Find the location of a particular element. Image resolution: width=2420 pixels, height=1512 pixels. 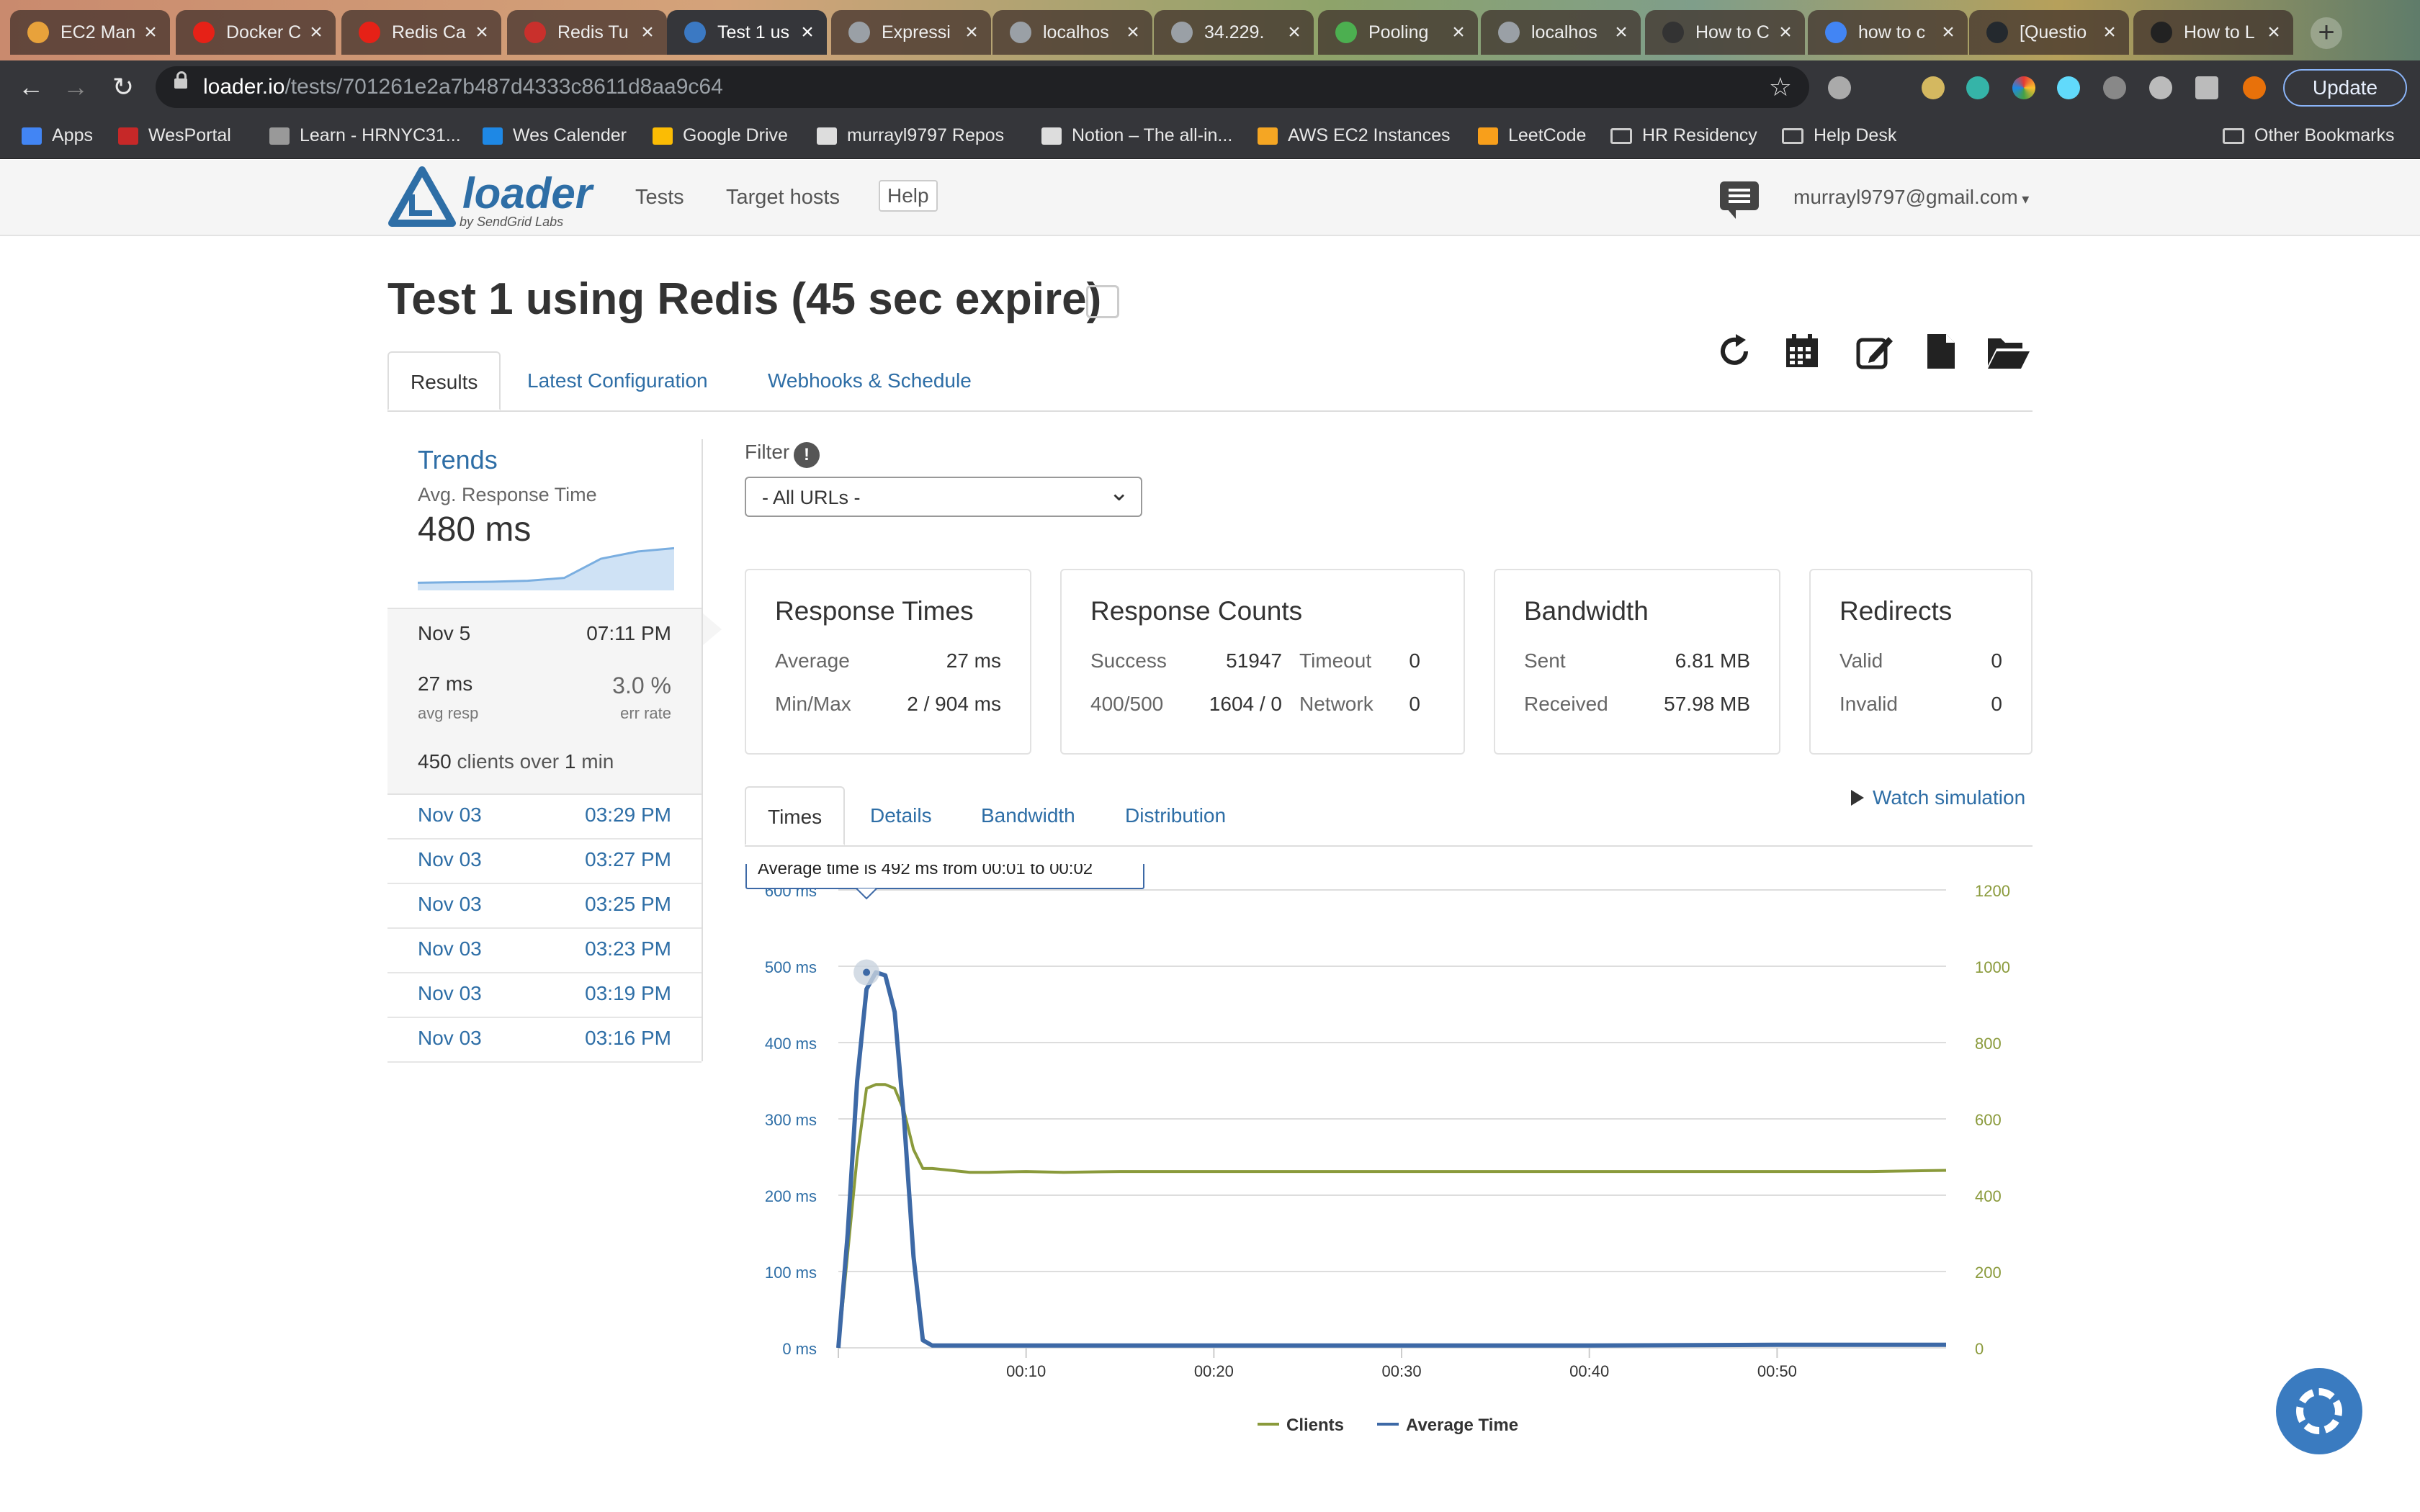

help-lifebuoy-icon is located at coordinates (2319, 1411).